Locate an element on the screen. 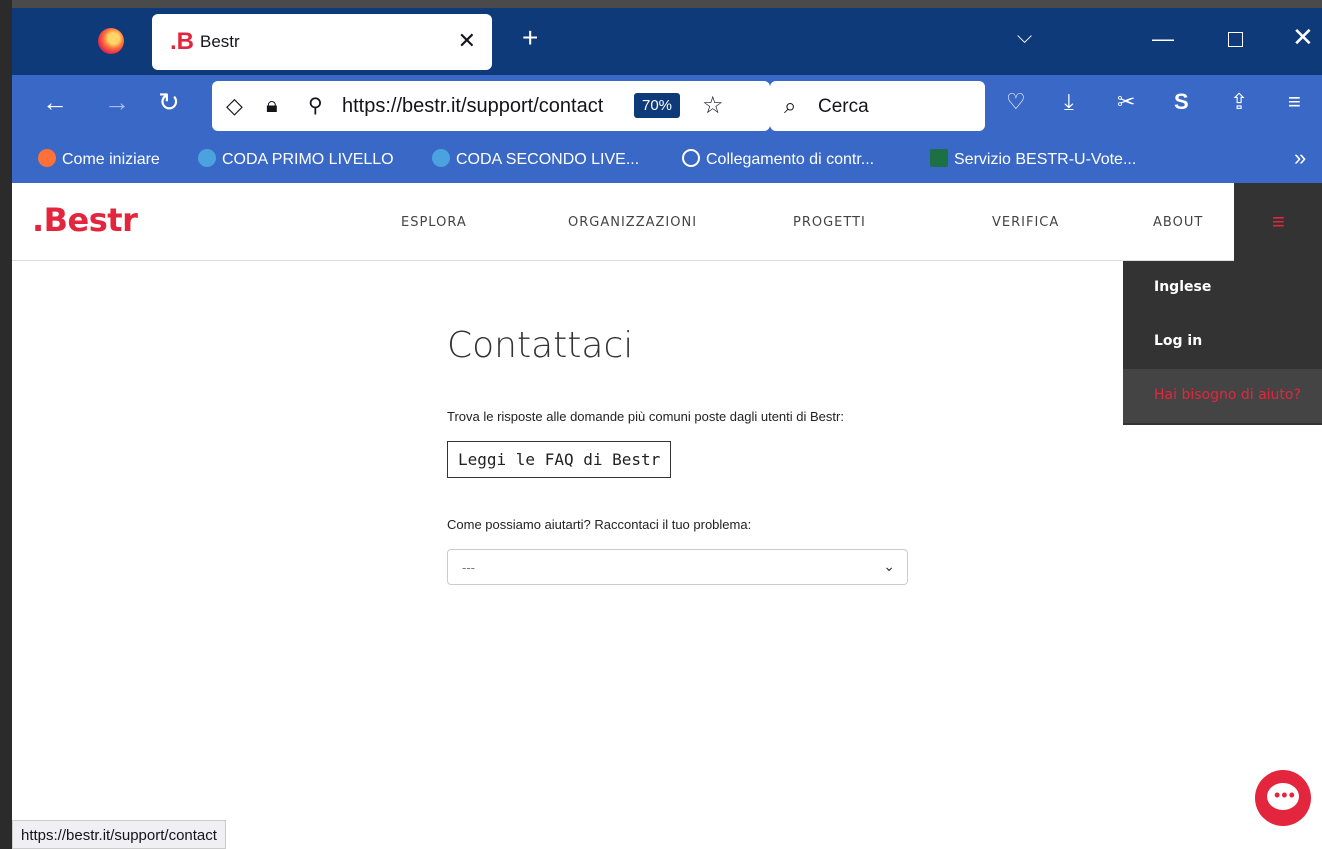 The width and height of the screenshot is (1322, 849). menu-item-label: Inglese is located at coordinates (1183, 287).